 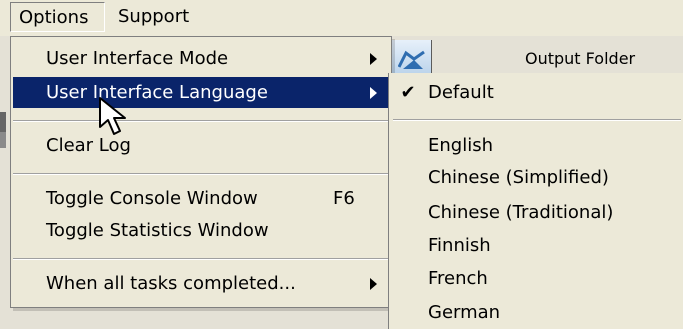 I want to click on menu-item-user-interface-mode: User Interface Mode, so click(x=201, y=58).